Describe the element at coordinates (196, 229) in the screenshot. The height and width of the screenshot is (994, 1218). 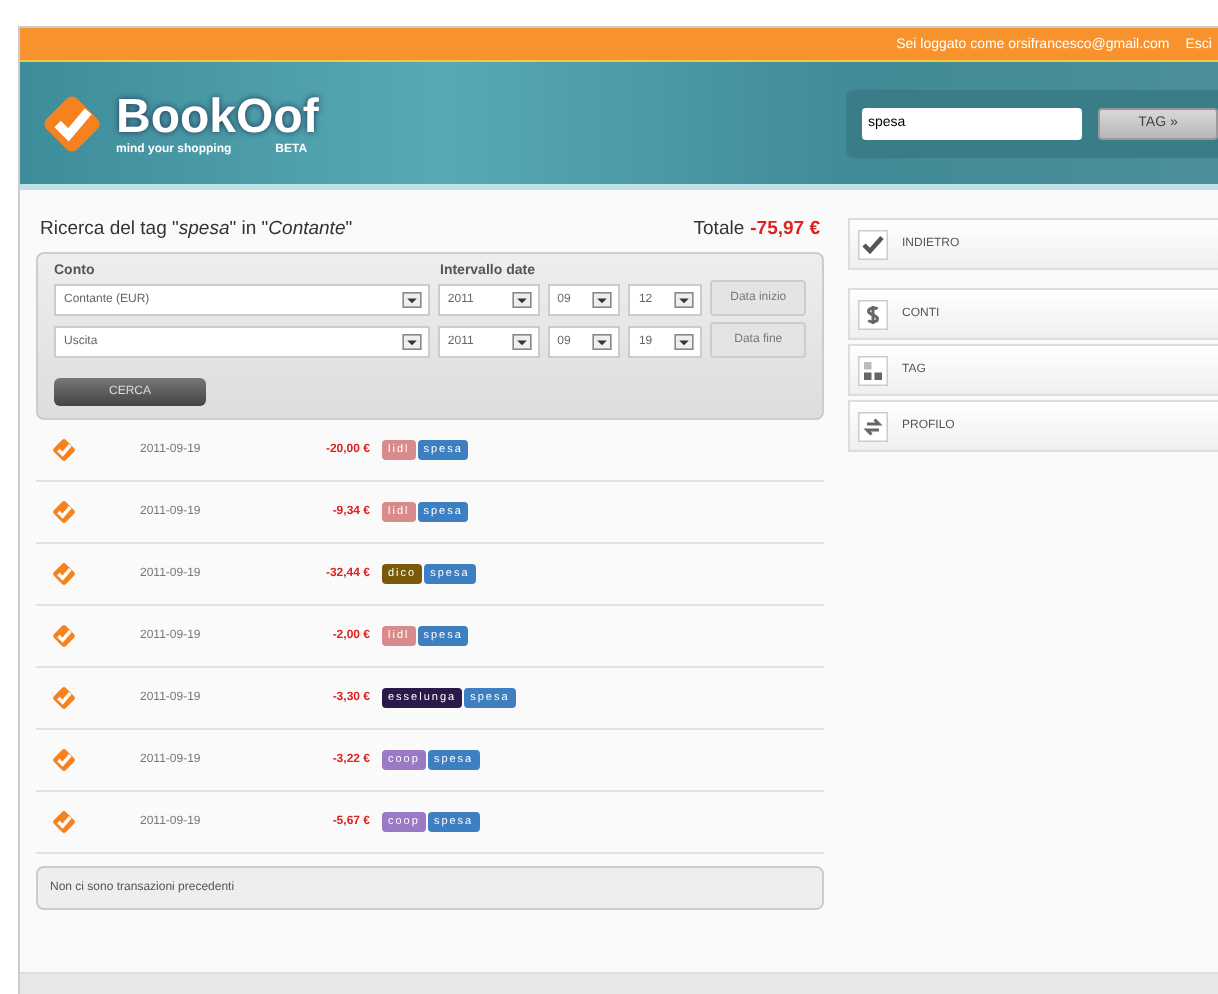
I see `search-title: Ricerca del tag "spesa" in "Contante"` at that location.